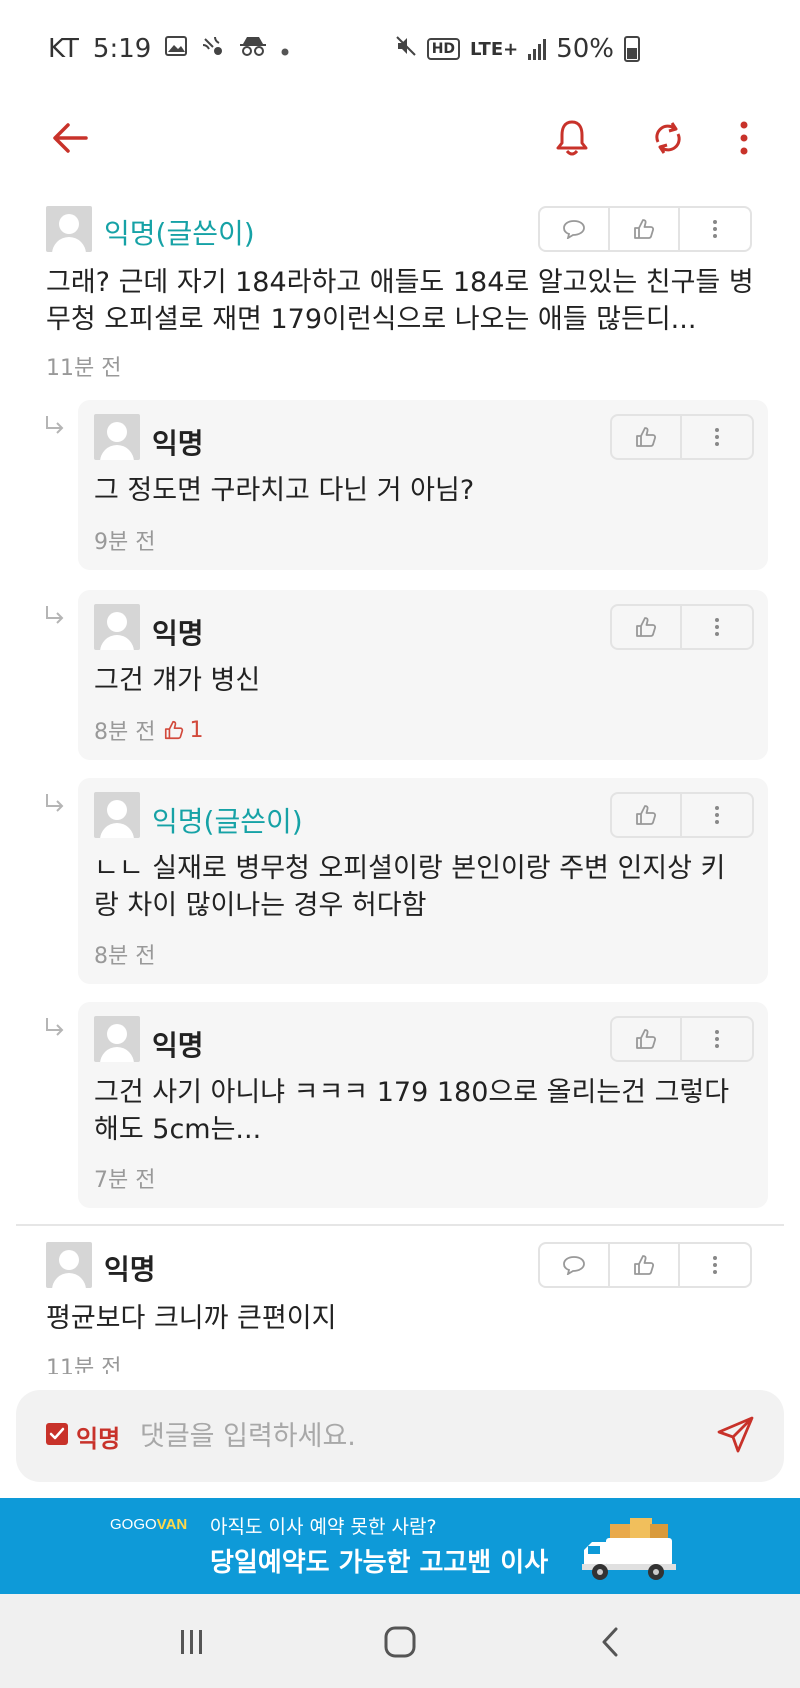 The width and height of the screenshot is (800, 1688). What do you see at coordinates (213, 49) in the screenshot?
I see `satellite-icon` at bounding box center [213, 49].